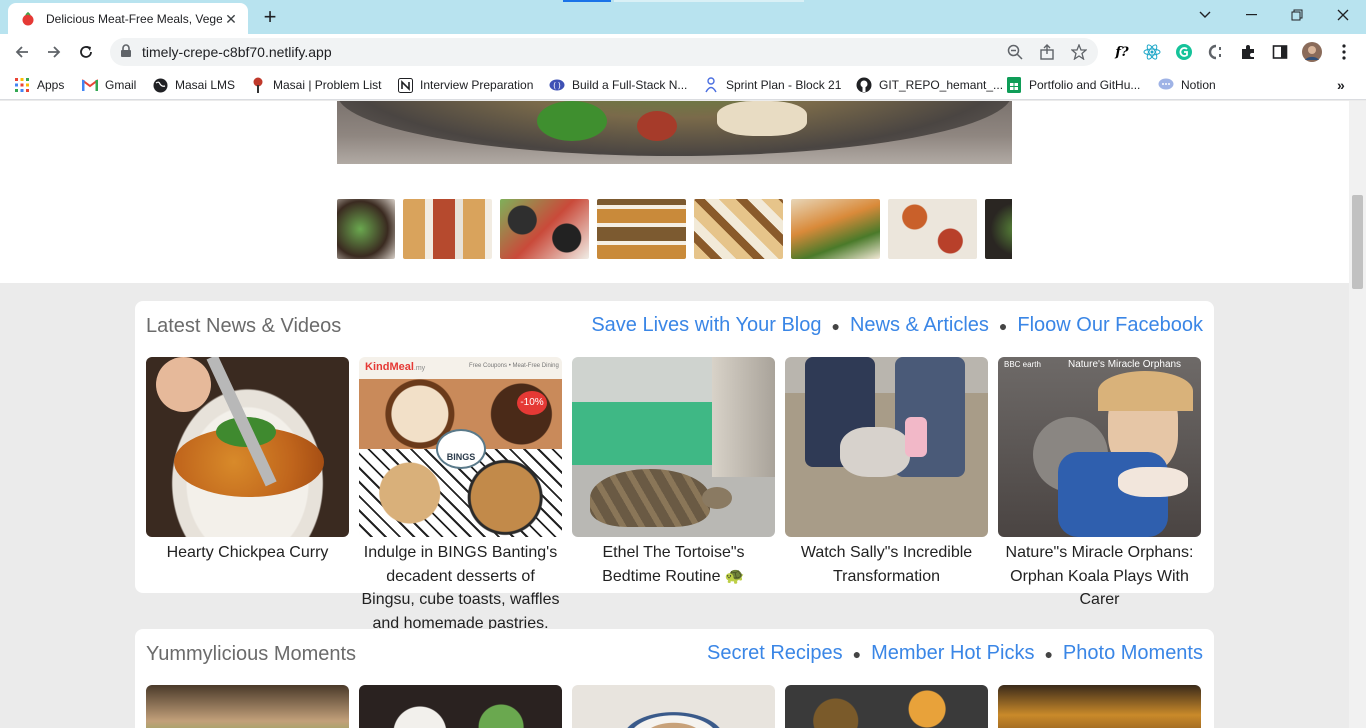 This screenshot has height=728, width=1366. I want to click on thumbnail-strip, so click(674, 229).